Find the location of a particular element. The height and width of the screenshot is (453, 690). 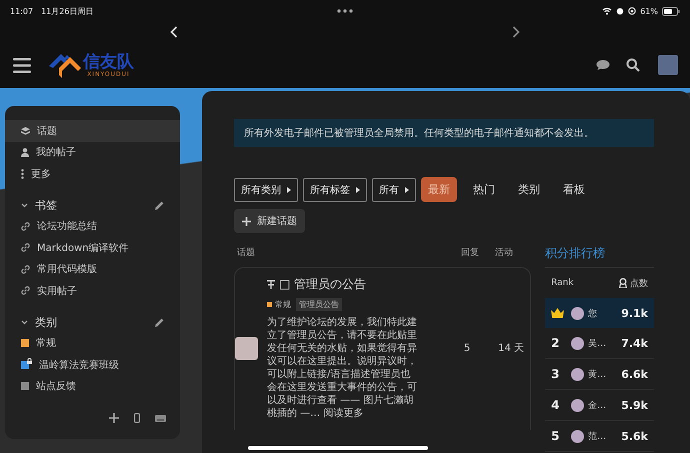

medal-icon is located at coordinates (623, 283).